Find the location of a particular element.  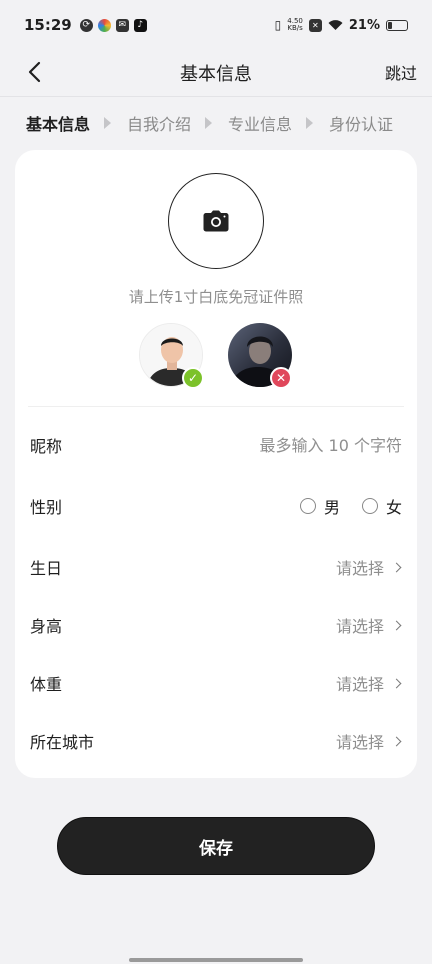

city-label: 所在城市 is located at coordinates (62, 742).